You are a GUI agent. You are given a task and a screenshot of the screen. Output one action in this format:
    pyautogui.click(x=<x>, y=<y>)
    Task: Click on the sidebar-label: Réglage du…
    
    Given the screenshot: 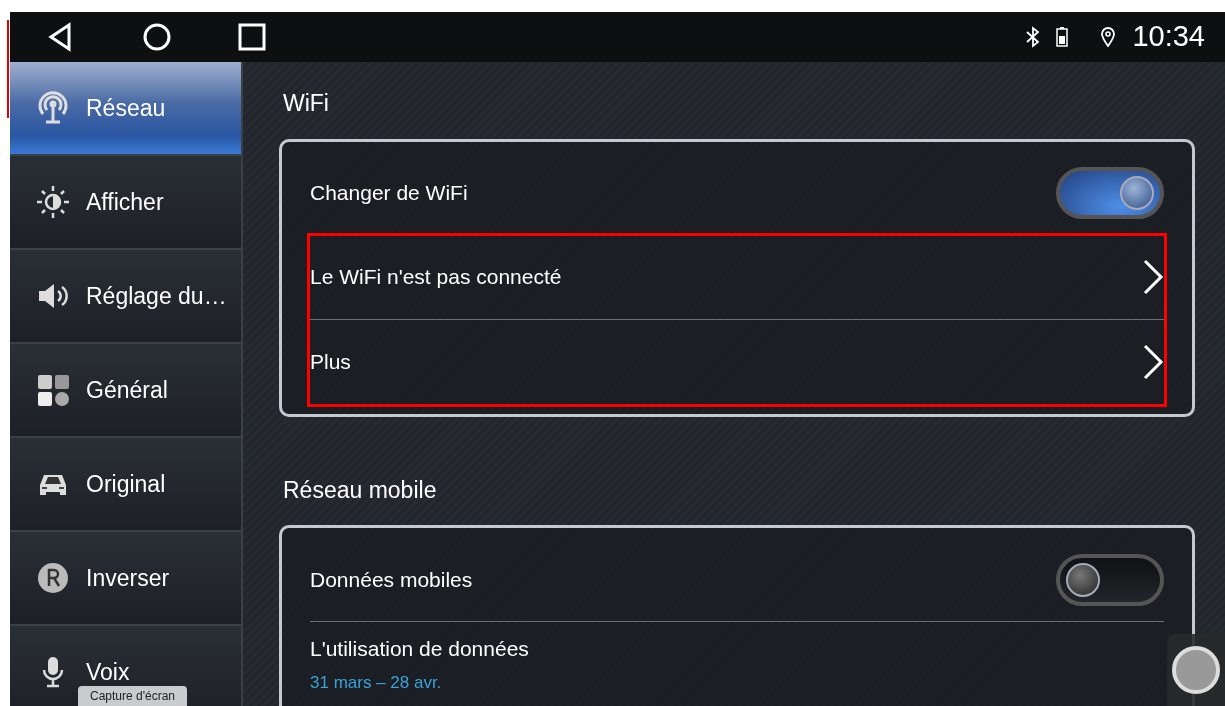 What is the action you would take?
    pyautogui.click(x=156, y=296)
    